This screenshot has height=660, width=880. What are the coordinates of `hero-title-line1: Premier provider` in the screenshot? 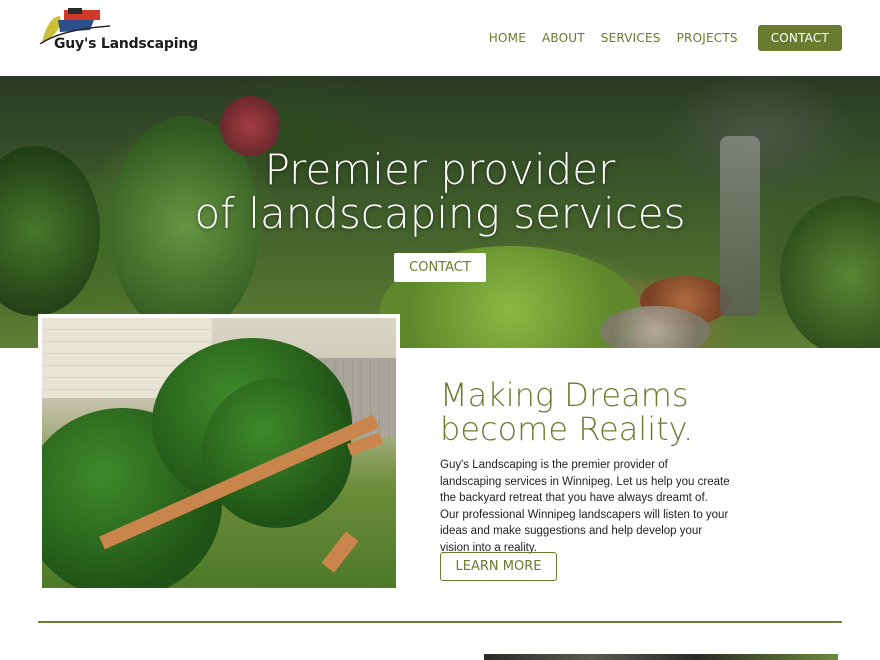 It's located at (440, 169).